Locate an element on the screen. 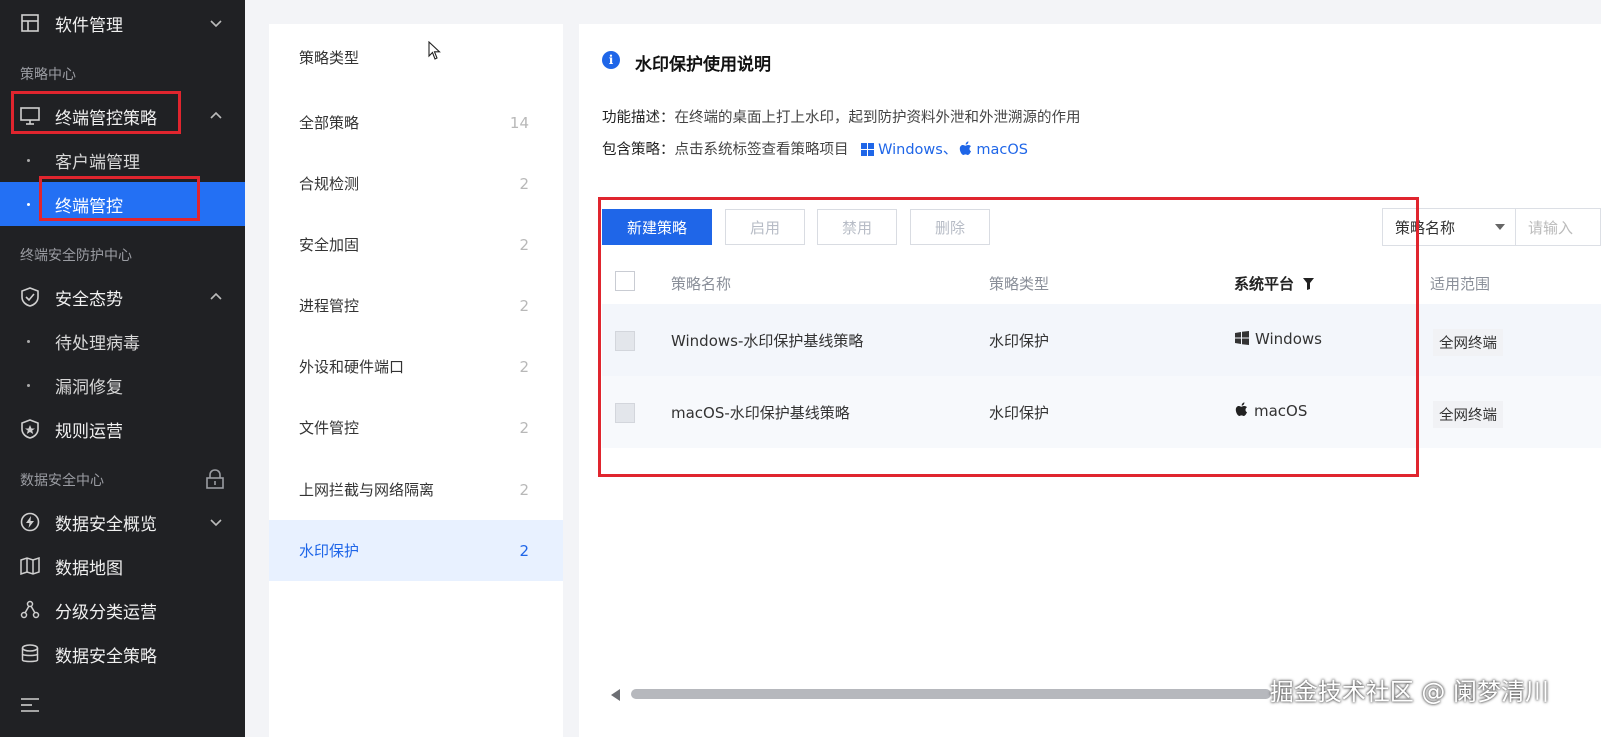  horizontal-scrollbar is located at coordinates (941, 695).